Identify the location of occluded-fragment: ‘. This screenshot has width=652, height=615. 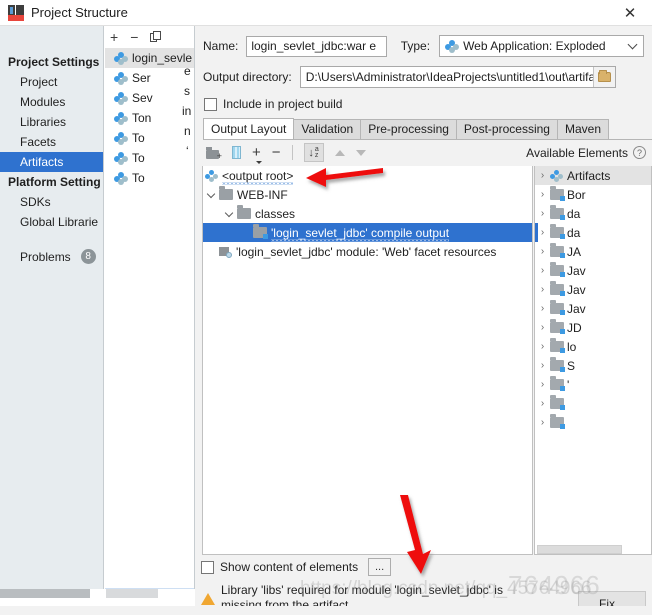
(187, 151).